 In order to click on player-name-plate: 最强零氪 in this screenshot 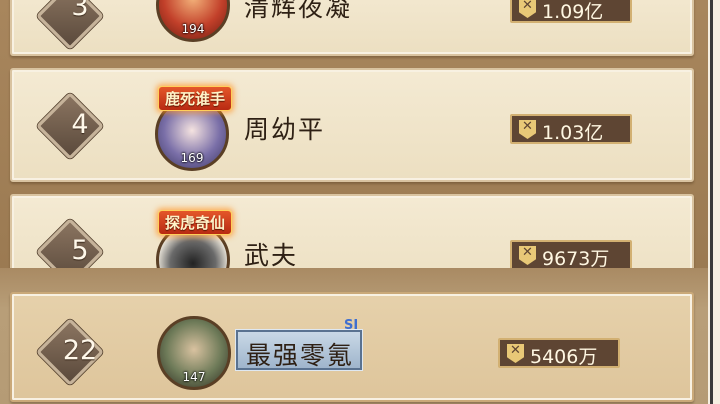, I will do `click(299, 350)`.